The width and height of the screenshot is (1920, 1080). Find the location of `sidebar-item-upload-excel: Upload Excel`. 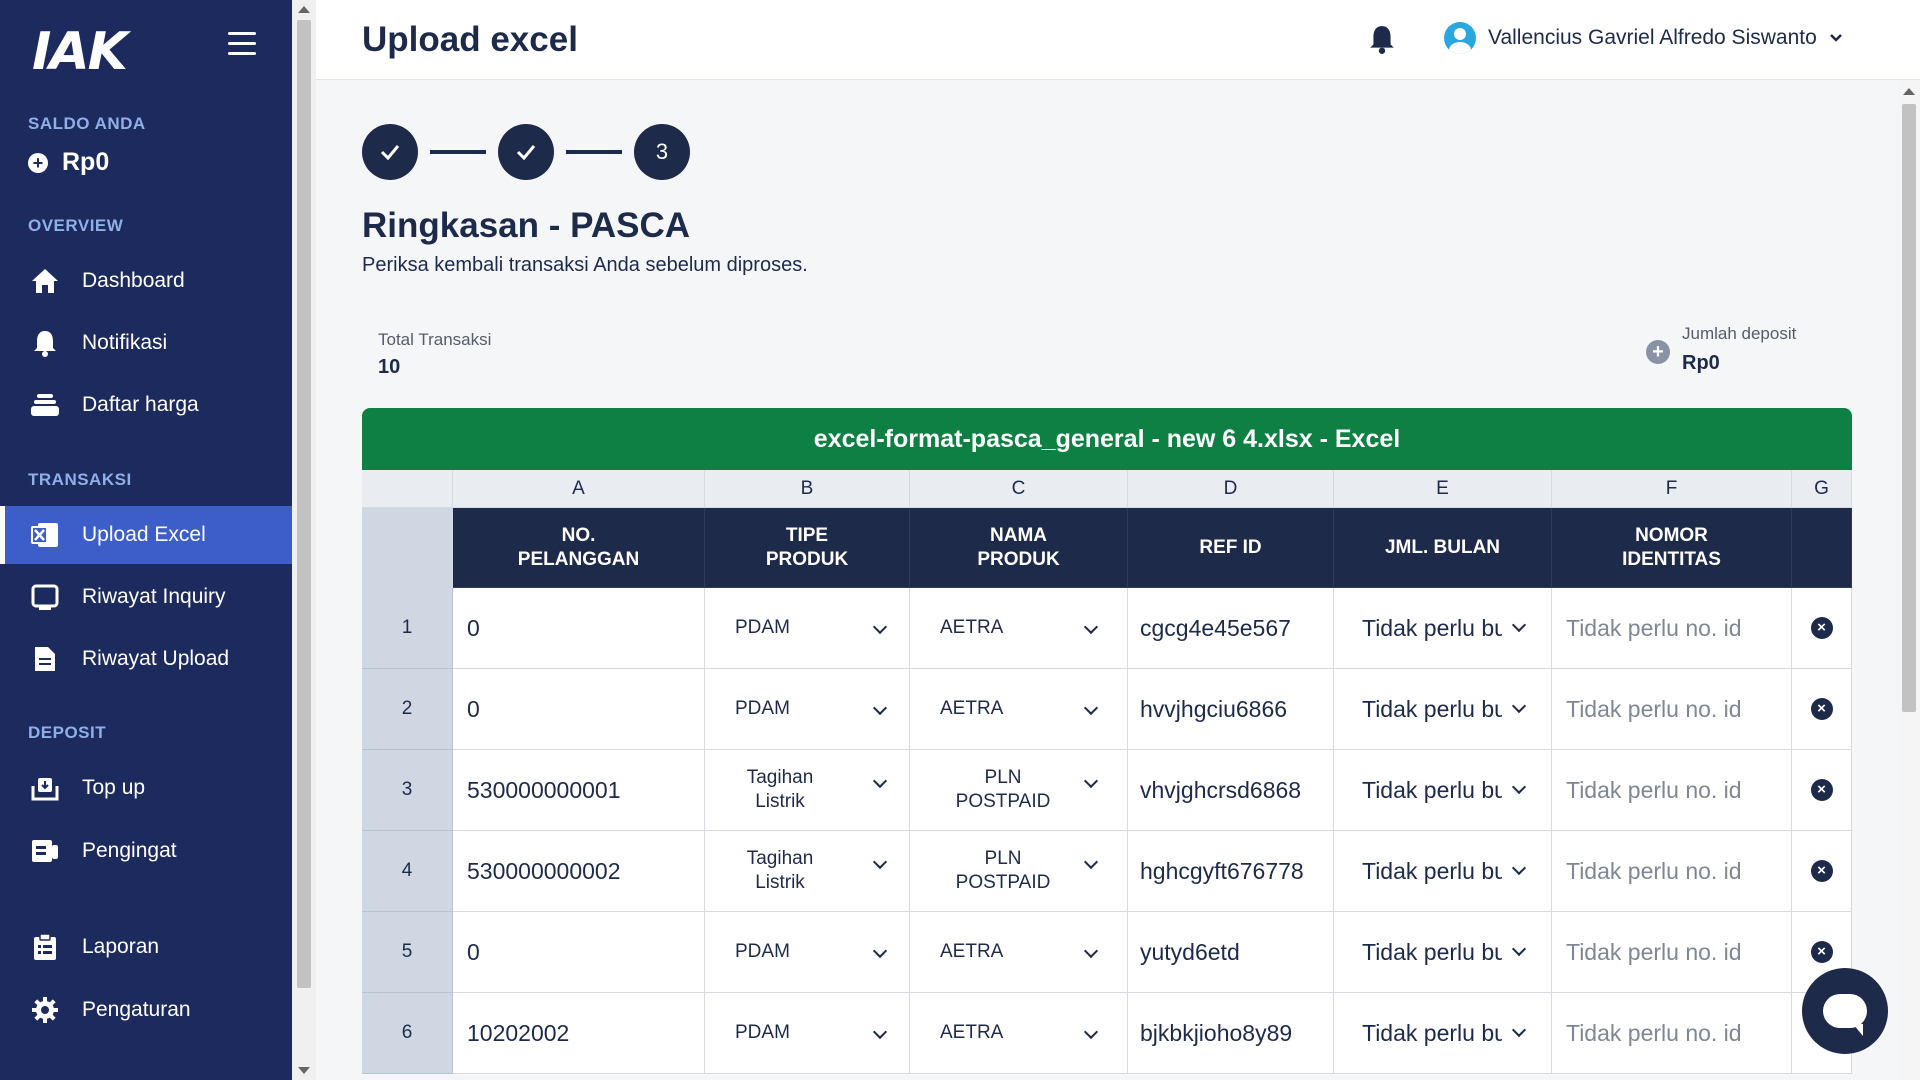

sidebar-item-upload-excel: Upload Excel is located at coordinates (146, 535).